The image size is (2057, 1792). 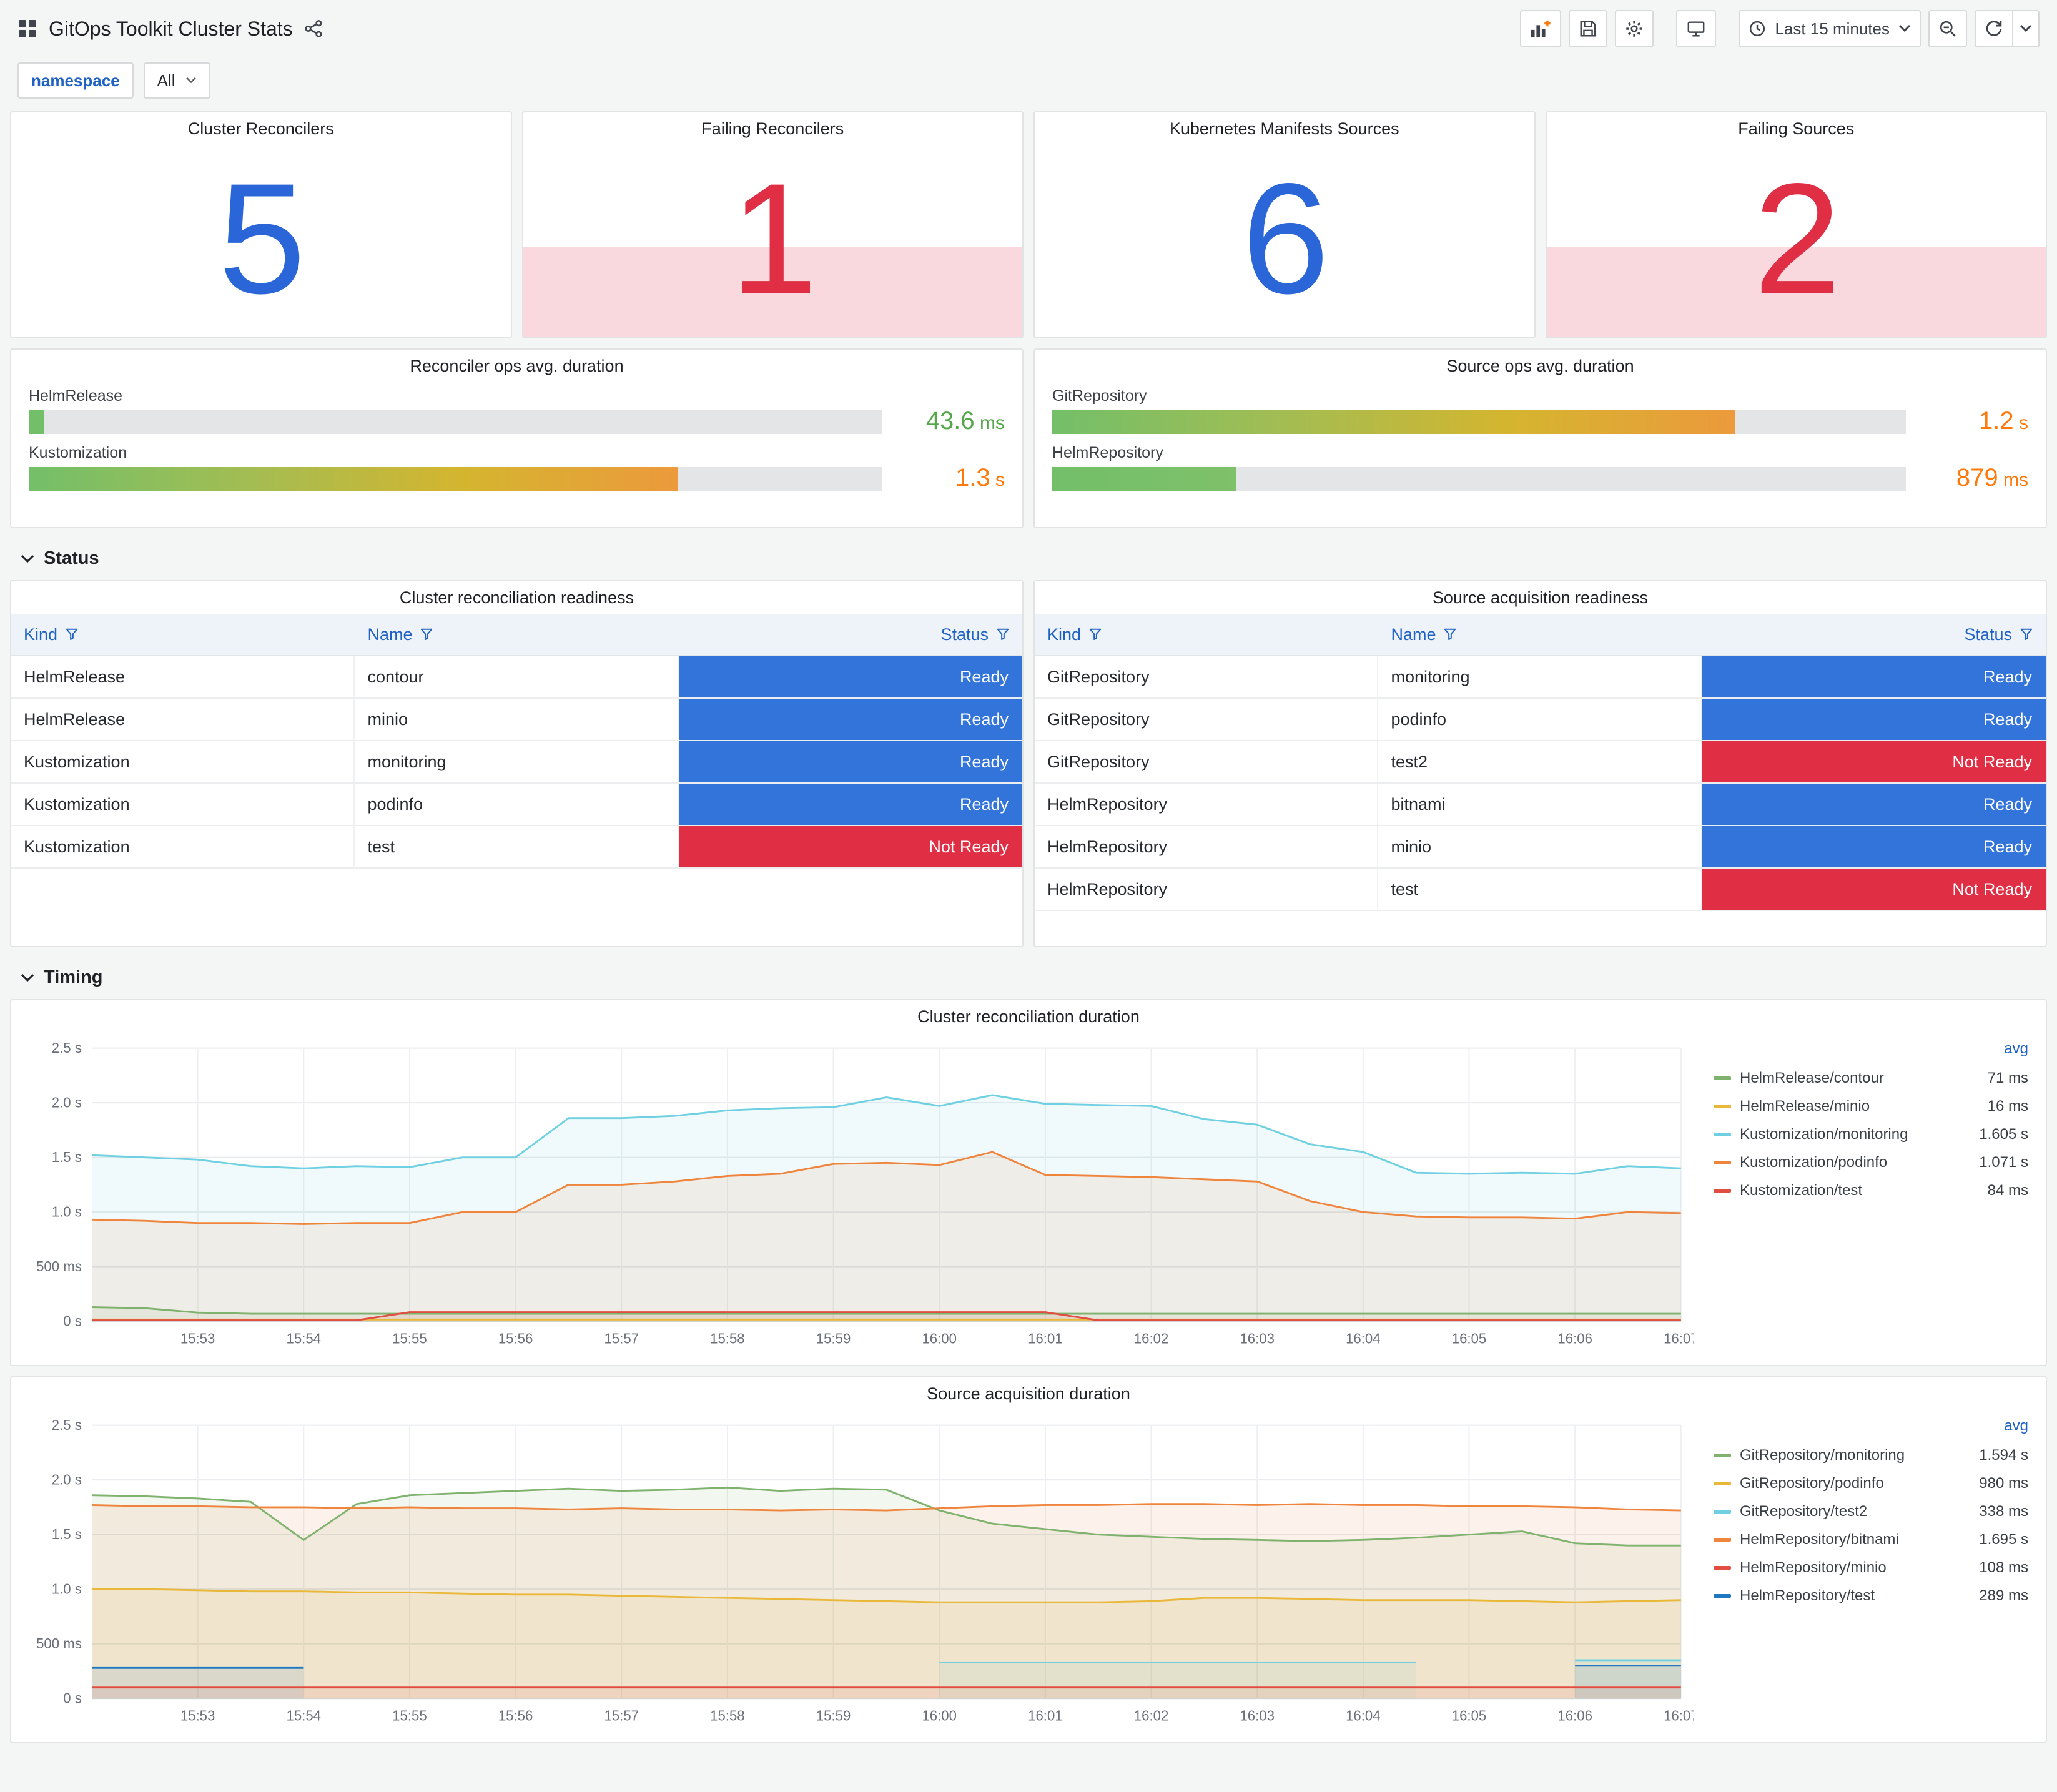 What do you see at coordinates (2003, 1483) in the screenshot?
I see `legend-avg-value: 980 ms` at bounding box center [2003, 1483].